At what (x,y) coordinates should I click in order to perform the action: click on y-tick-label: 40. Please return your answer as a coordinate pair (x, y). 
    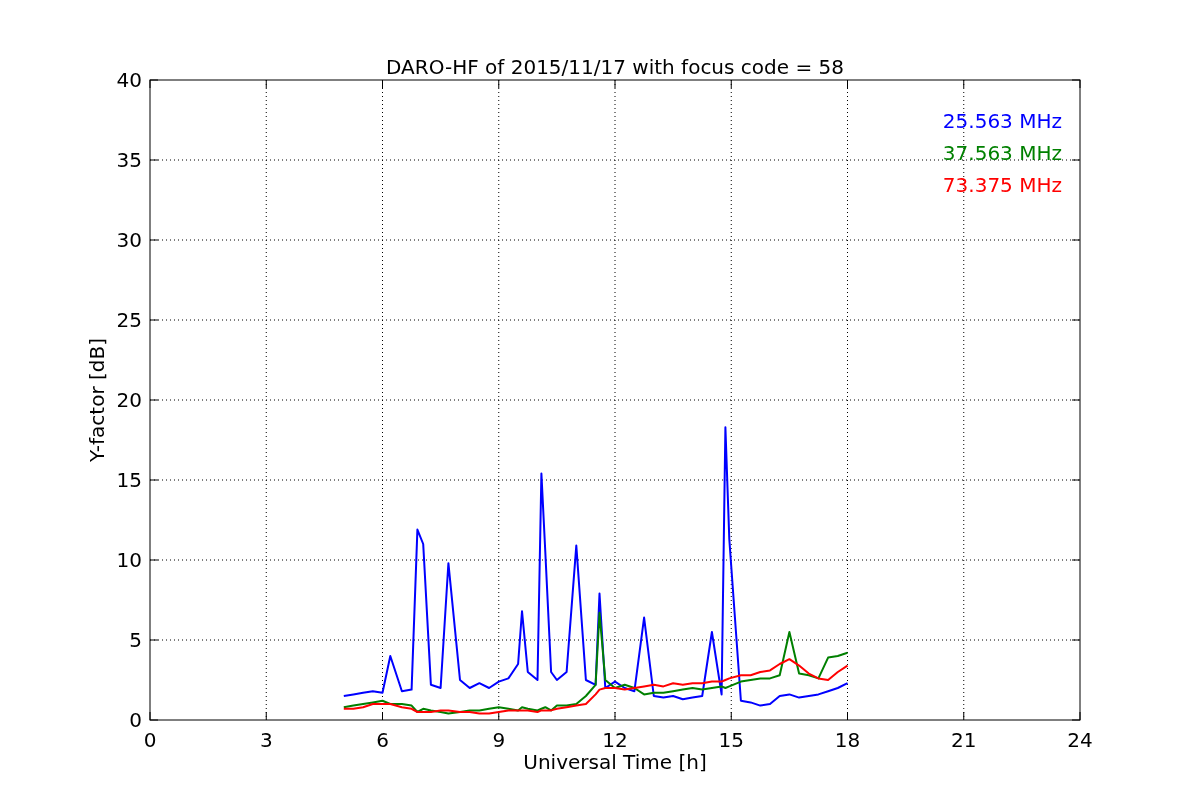
    Looking at the image, I should click on (129, 80).